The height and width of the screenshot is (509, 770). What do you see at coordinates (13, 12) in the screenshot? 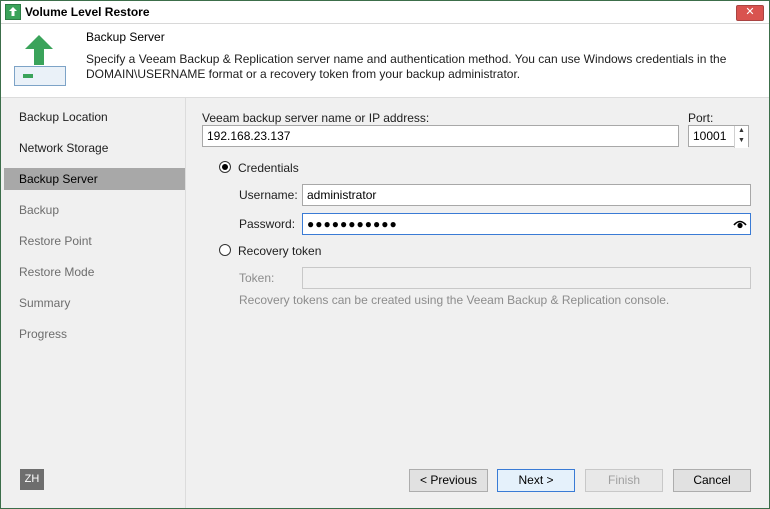
I see `restore-app-icon` at bounding box center [13, 12].